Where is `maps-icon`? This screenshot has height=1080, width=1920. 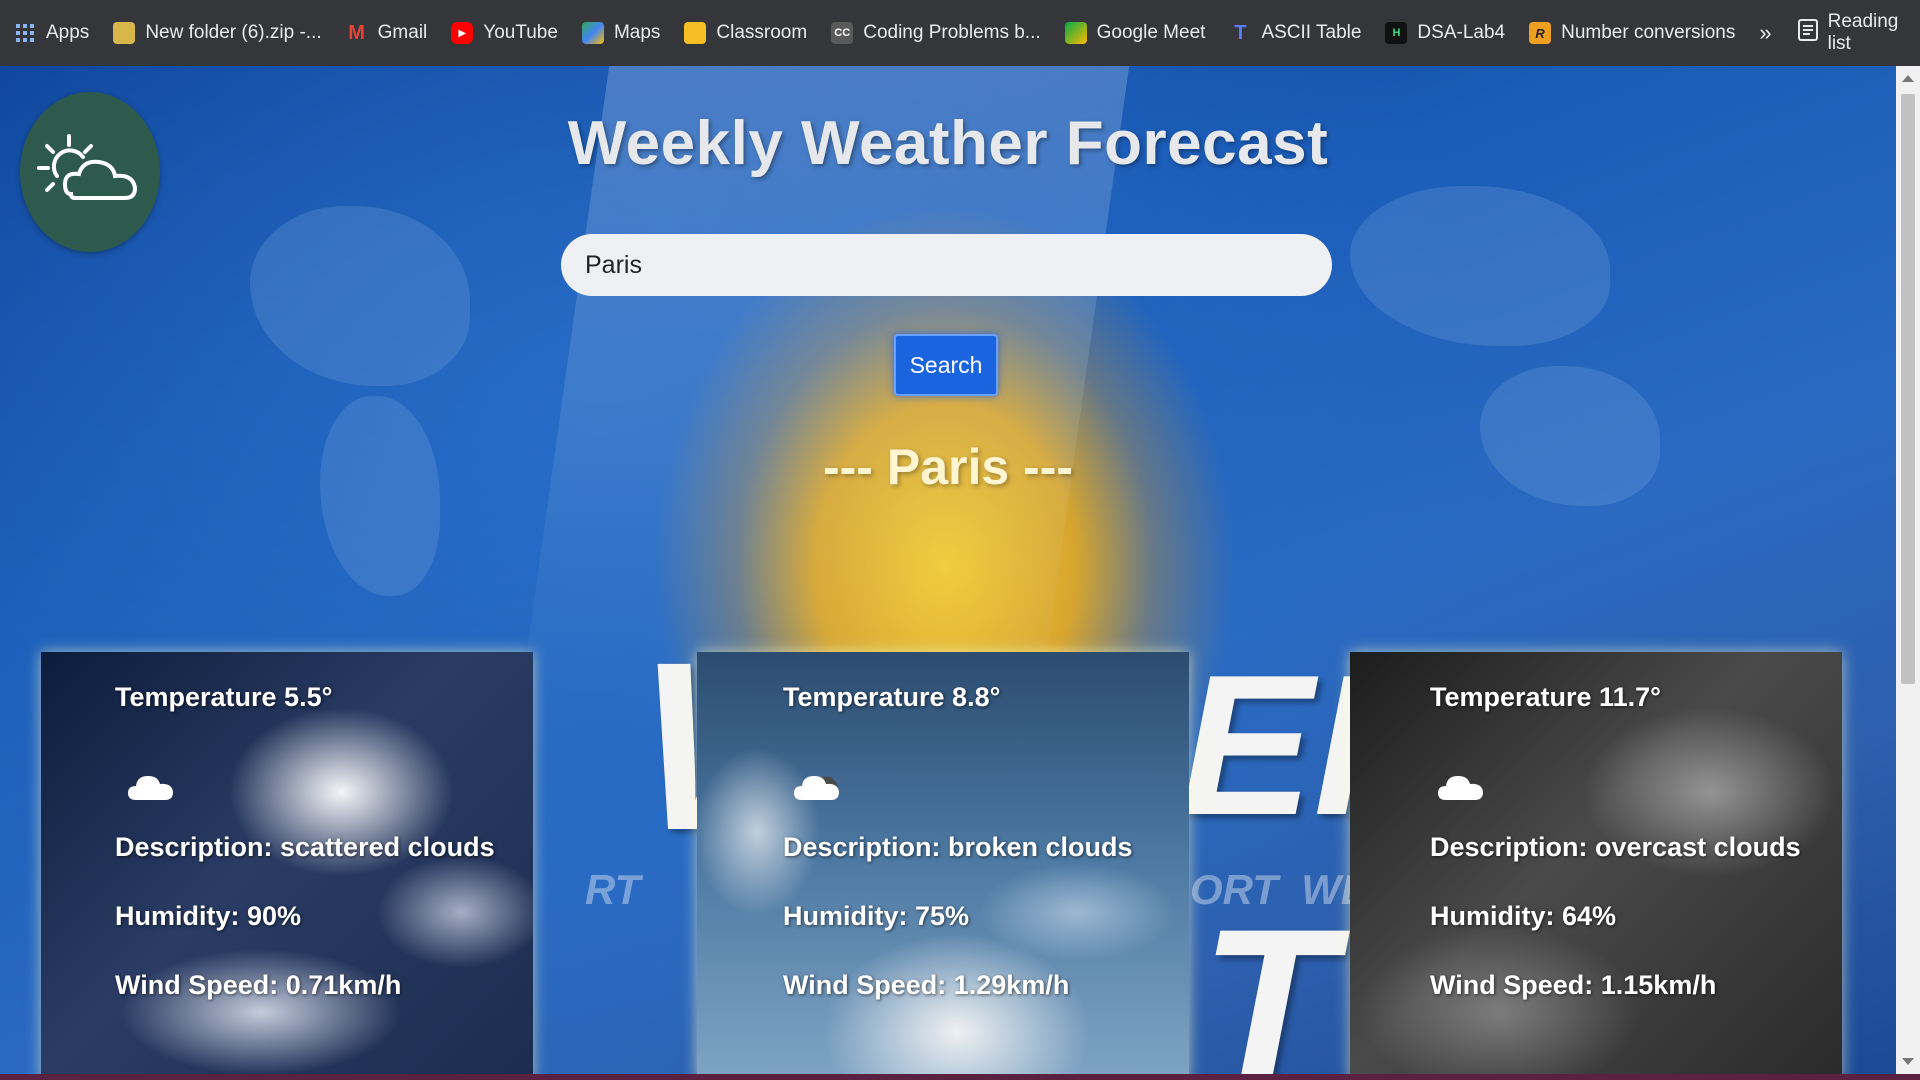 maps-icon is located at coordinates (592, 33).